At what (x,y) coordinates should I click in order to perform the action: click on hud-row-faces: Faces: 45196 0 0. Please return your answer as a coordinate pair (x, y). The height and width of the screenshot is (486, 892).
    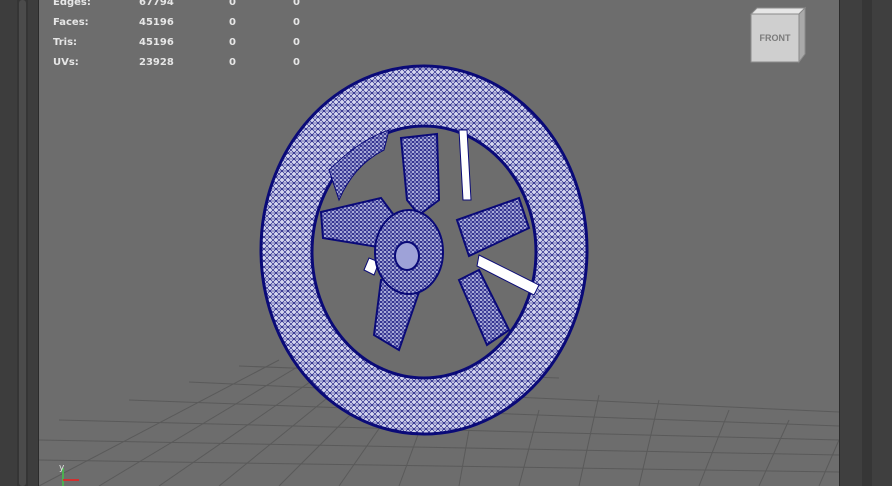
    Looking at the image, I should click on (183, 23).